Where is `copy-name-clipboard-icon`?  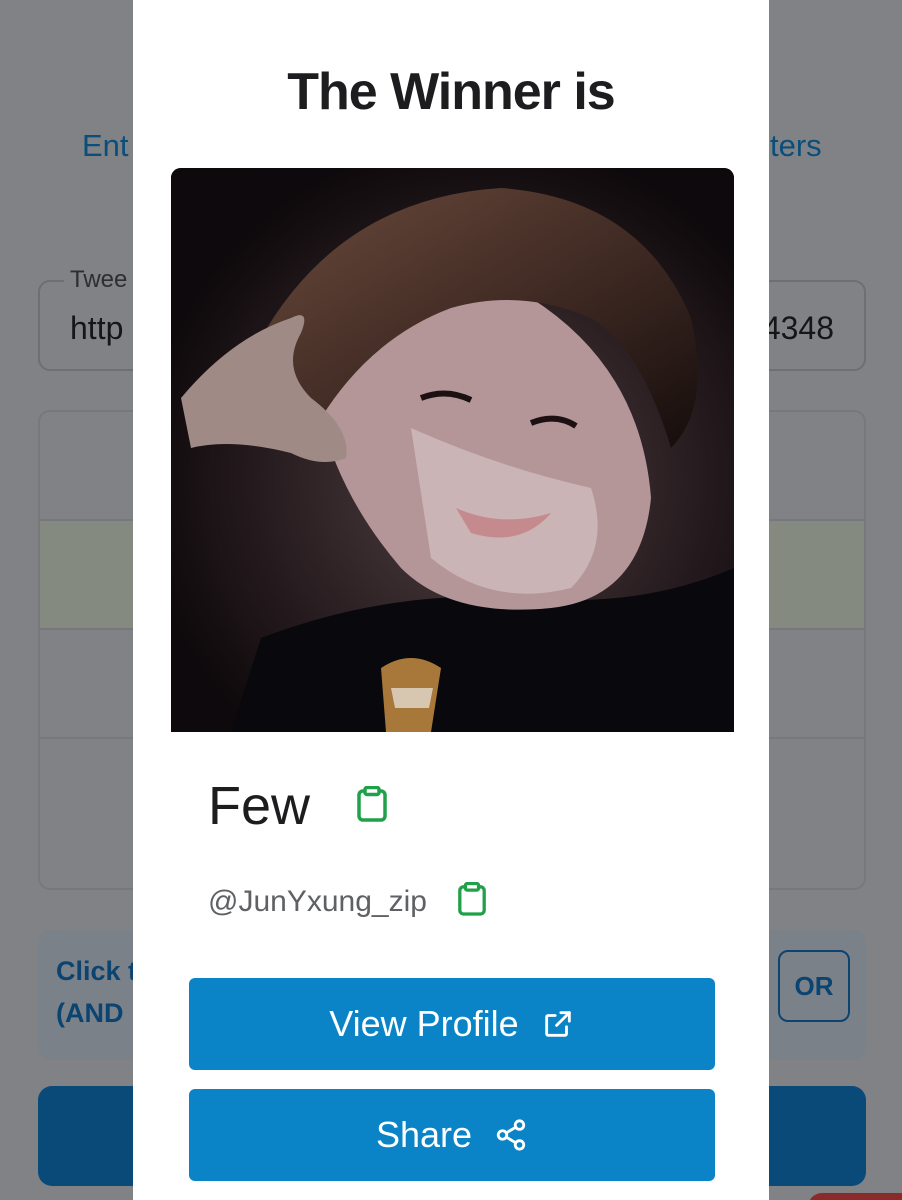 copy-name-clipboard-icon is located at coordinates (372, 806).